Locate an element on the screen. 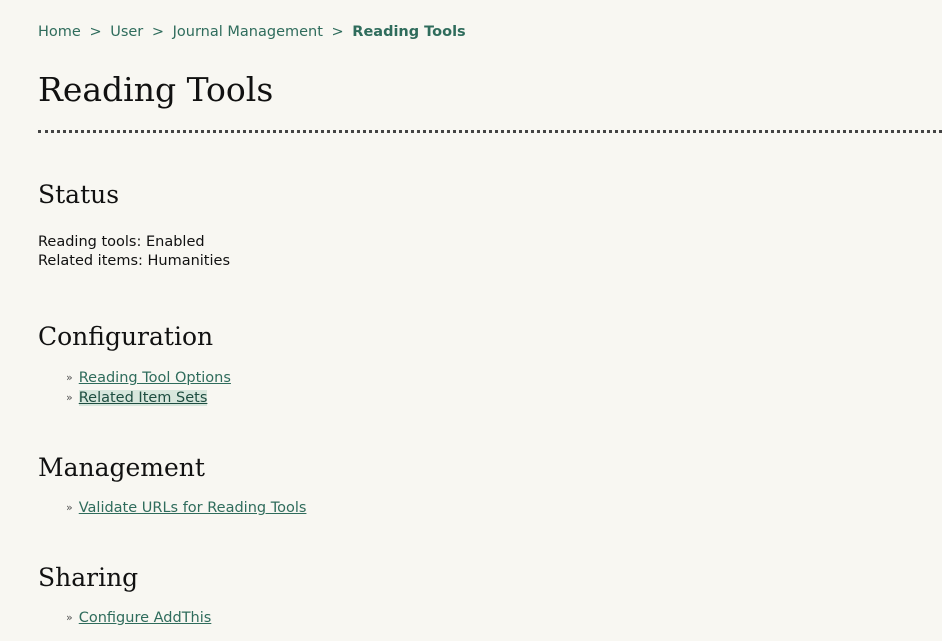 Image resolution: width=942 pixels, height=641 pixels. title-divider is located at coordinates (490, 131).